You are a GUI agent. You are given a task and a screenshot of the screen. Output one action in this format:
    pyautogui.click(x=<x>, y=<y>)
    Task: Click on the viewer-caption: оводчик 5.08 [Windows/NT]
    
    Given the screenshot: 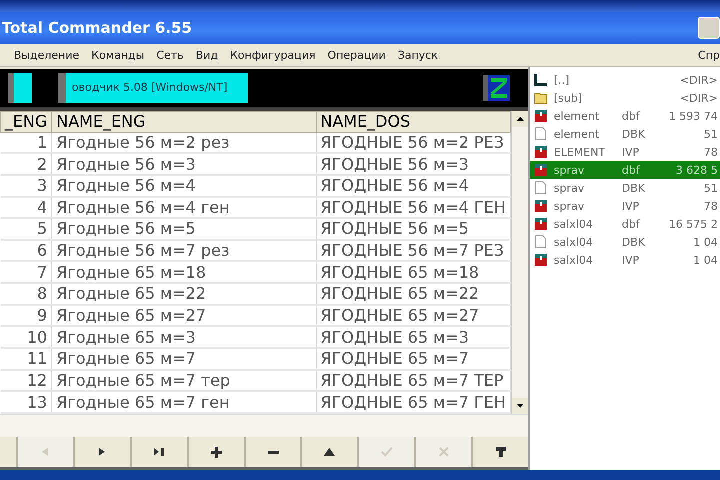 What is the action you would take?
    pyautogui.click(x=153, y=88)
    